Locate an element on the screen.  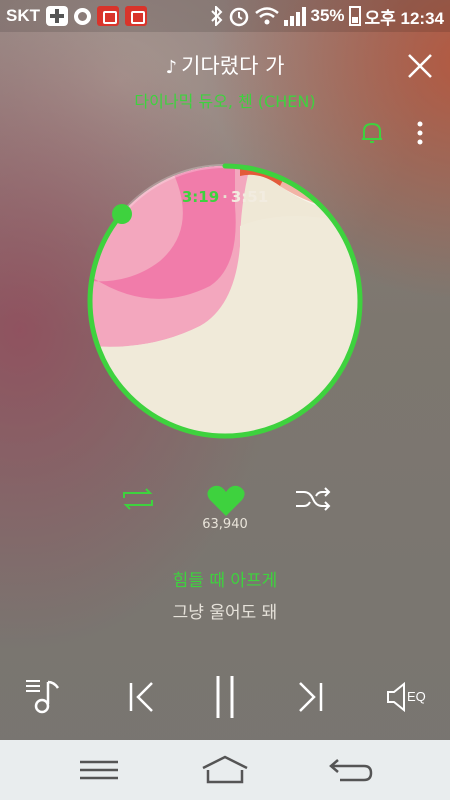
playback-time: 3:19 · 3:51 is located at coordinates (225, 197).